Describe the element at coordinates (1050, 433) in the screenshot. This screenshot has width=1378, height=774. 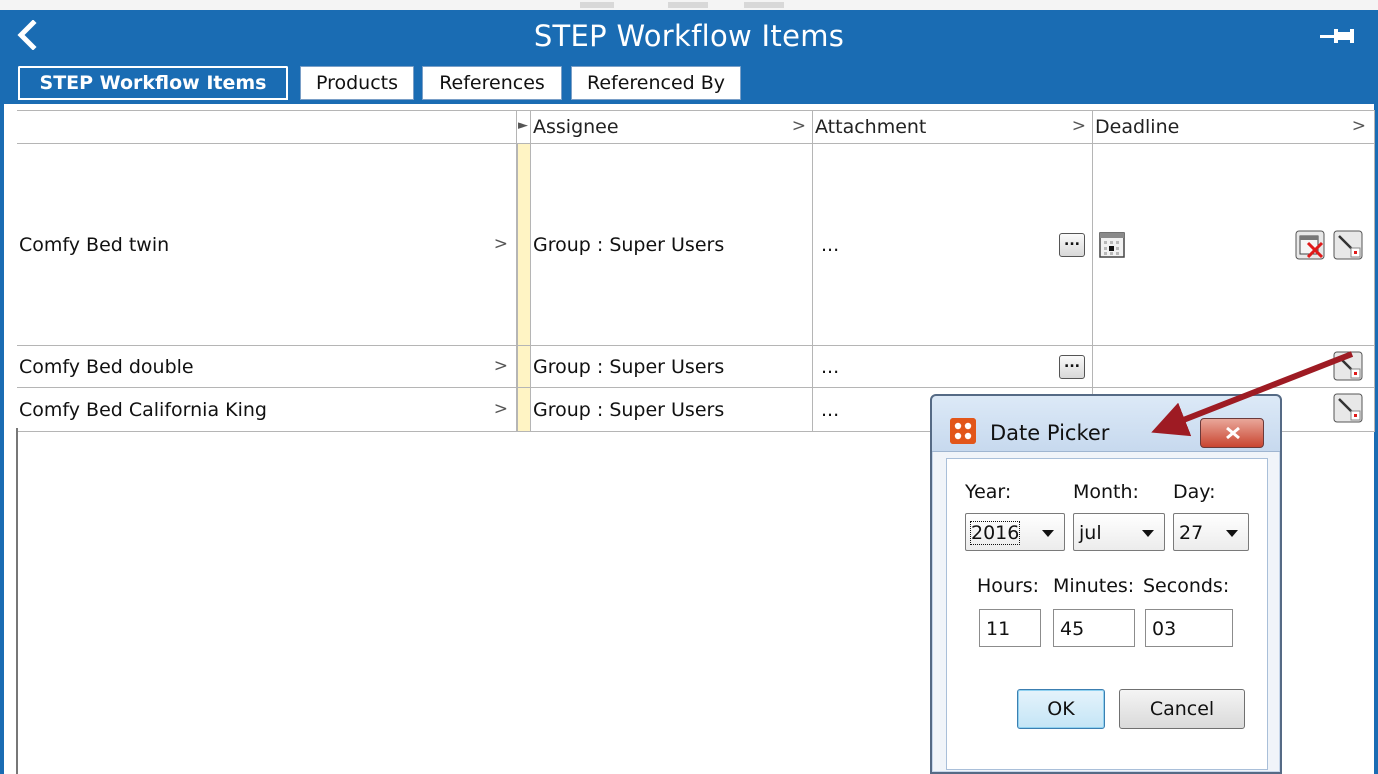
I see `dialog-title: Date Picker` at that location.